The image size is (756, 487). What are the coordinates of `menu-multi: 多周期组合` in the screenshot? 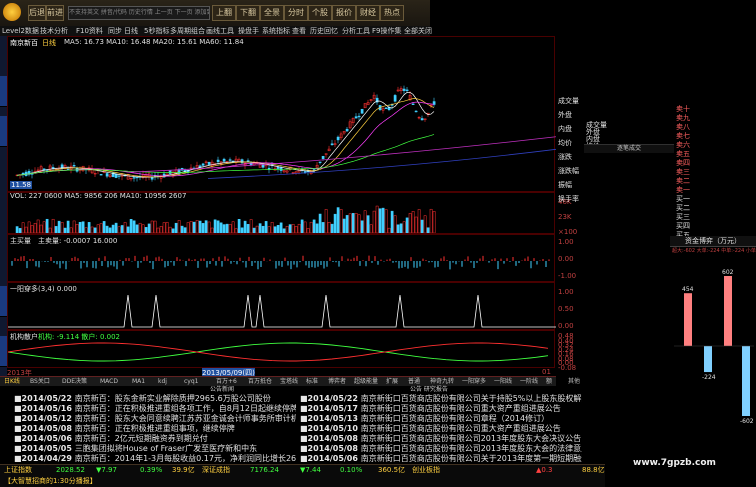 It's located at (187, 31).